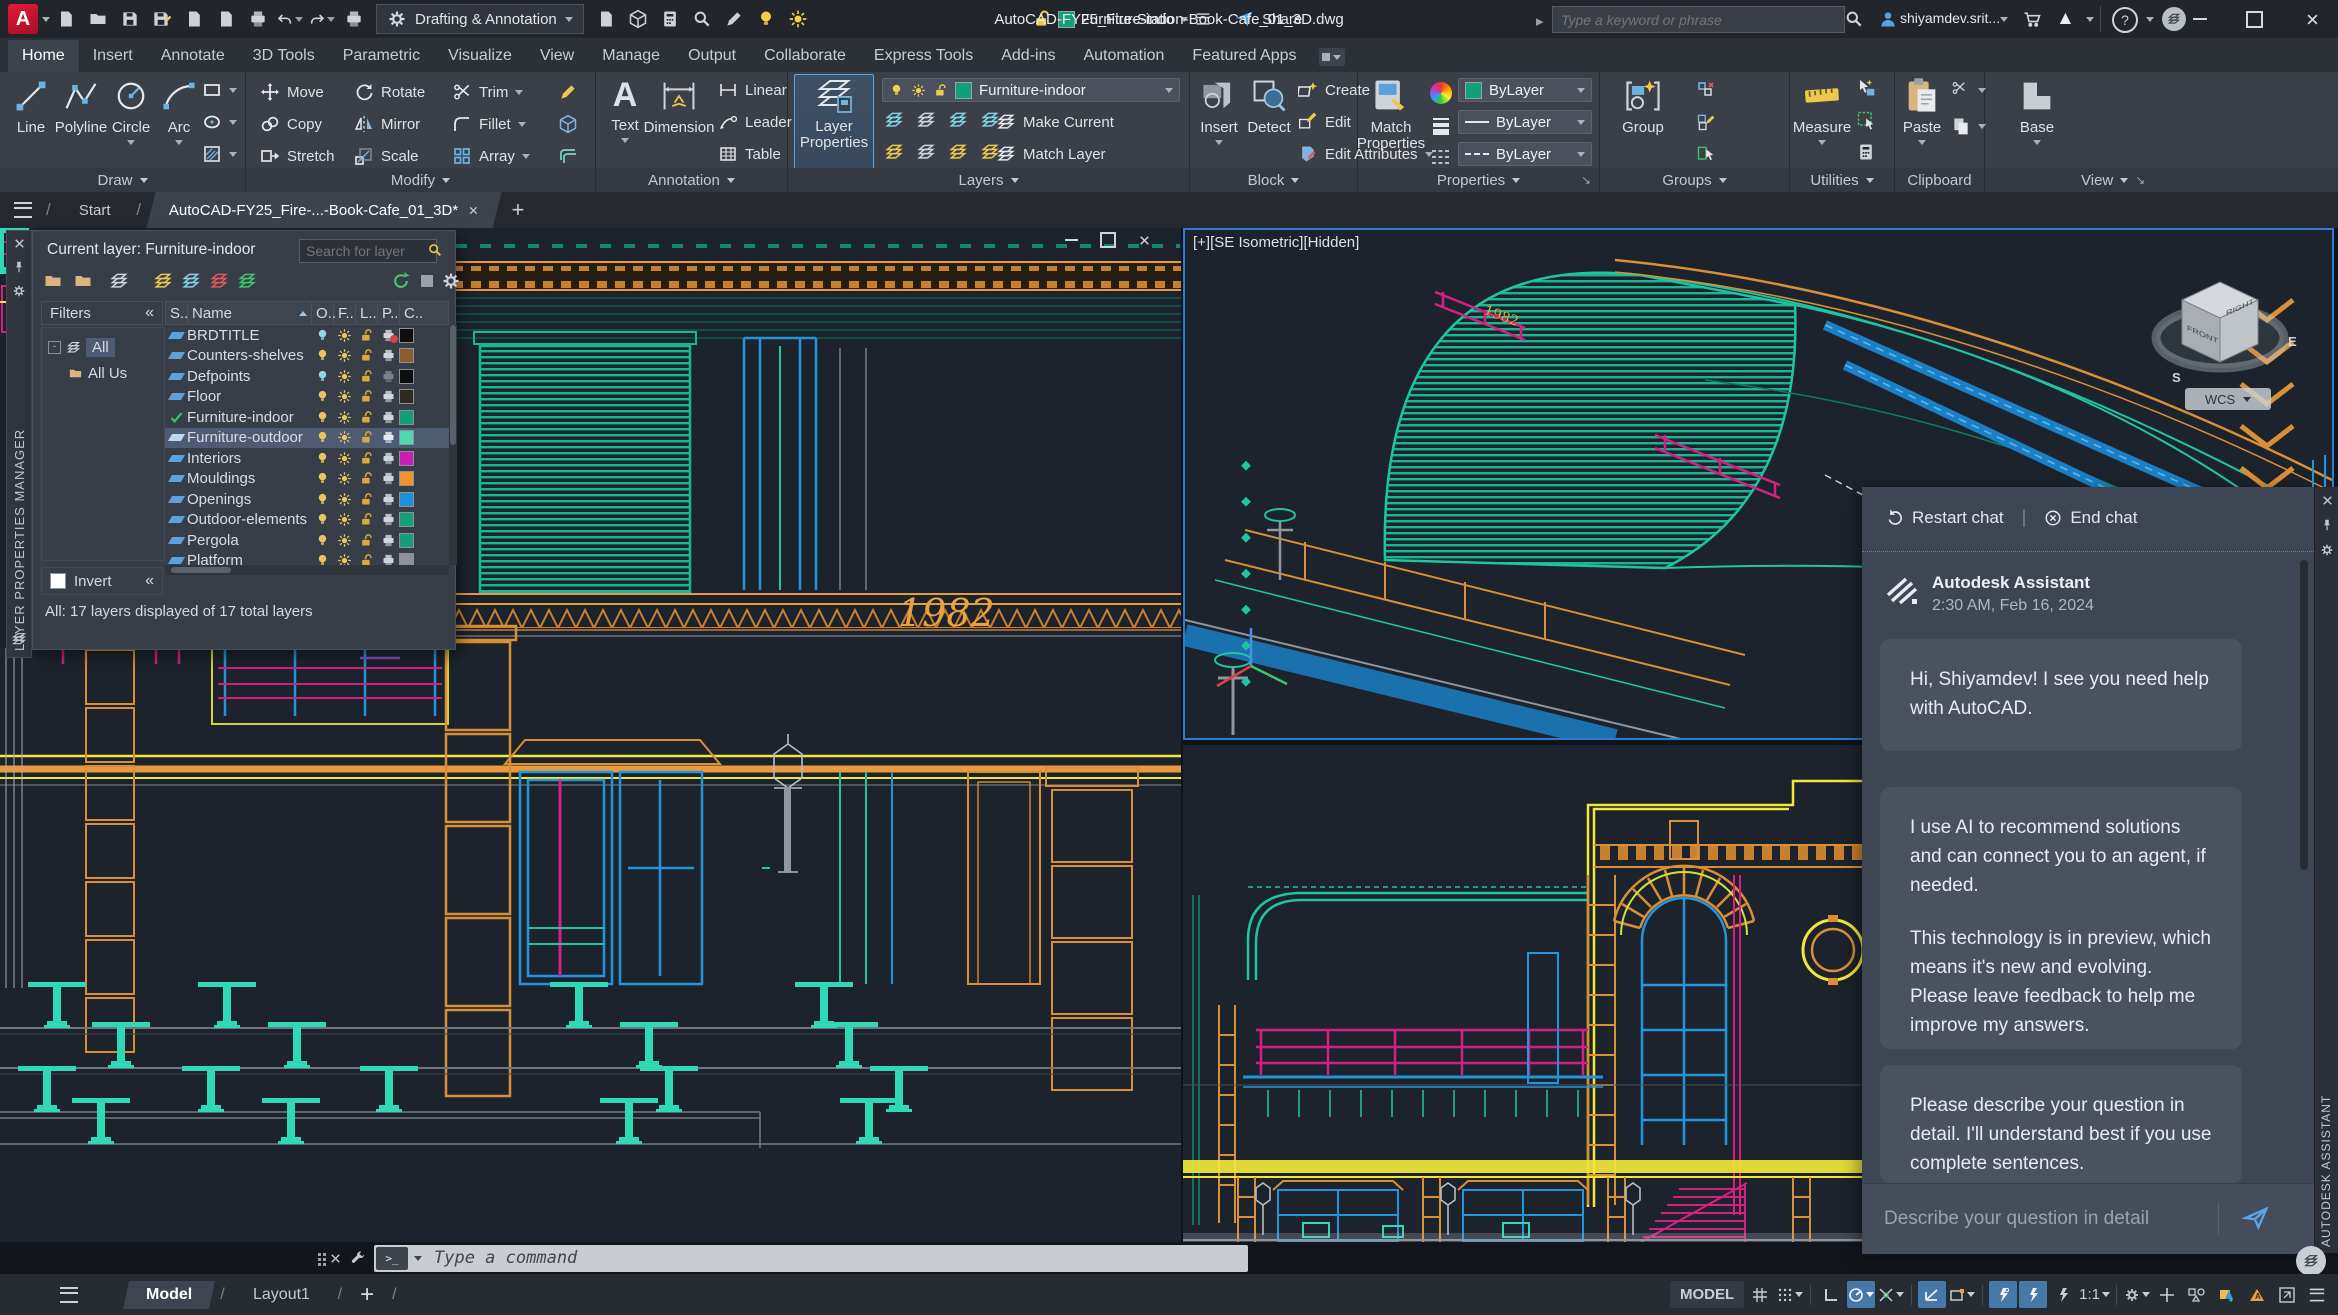 This screenshot has width=2338, height=1315. What do you see at coordinates (2090, 518) in the screenshot?
I see `end-chat-button: End chat` at bounding box center [2090, 518].